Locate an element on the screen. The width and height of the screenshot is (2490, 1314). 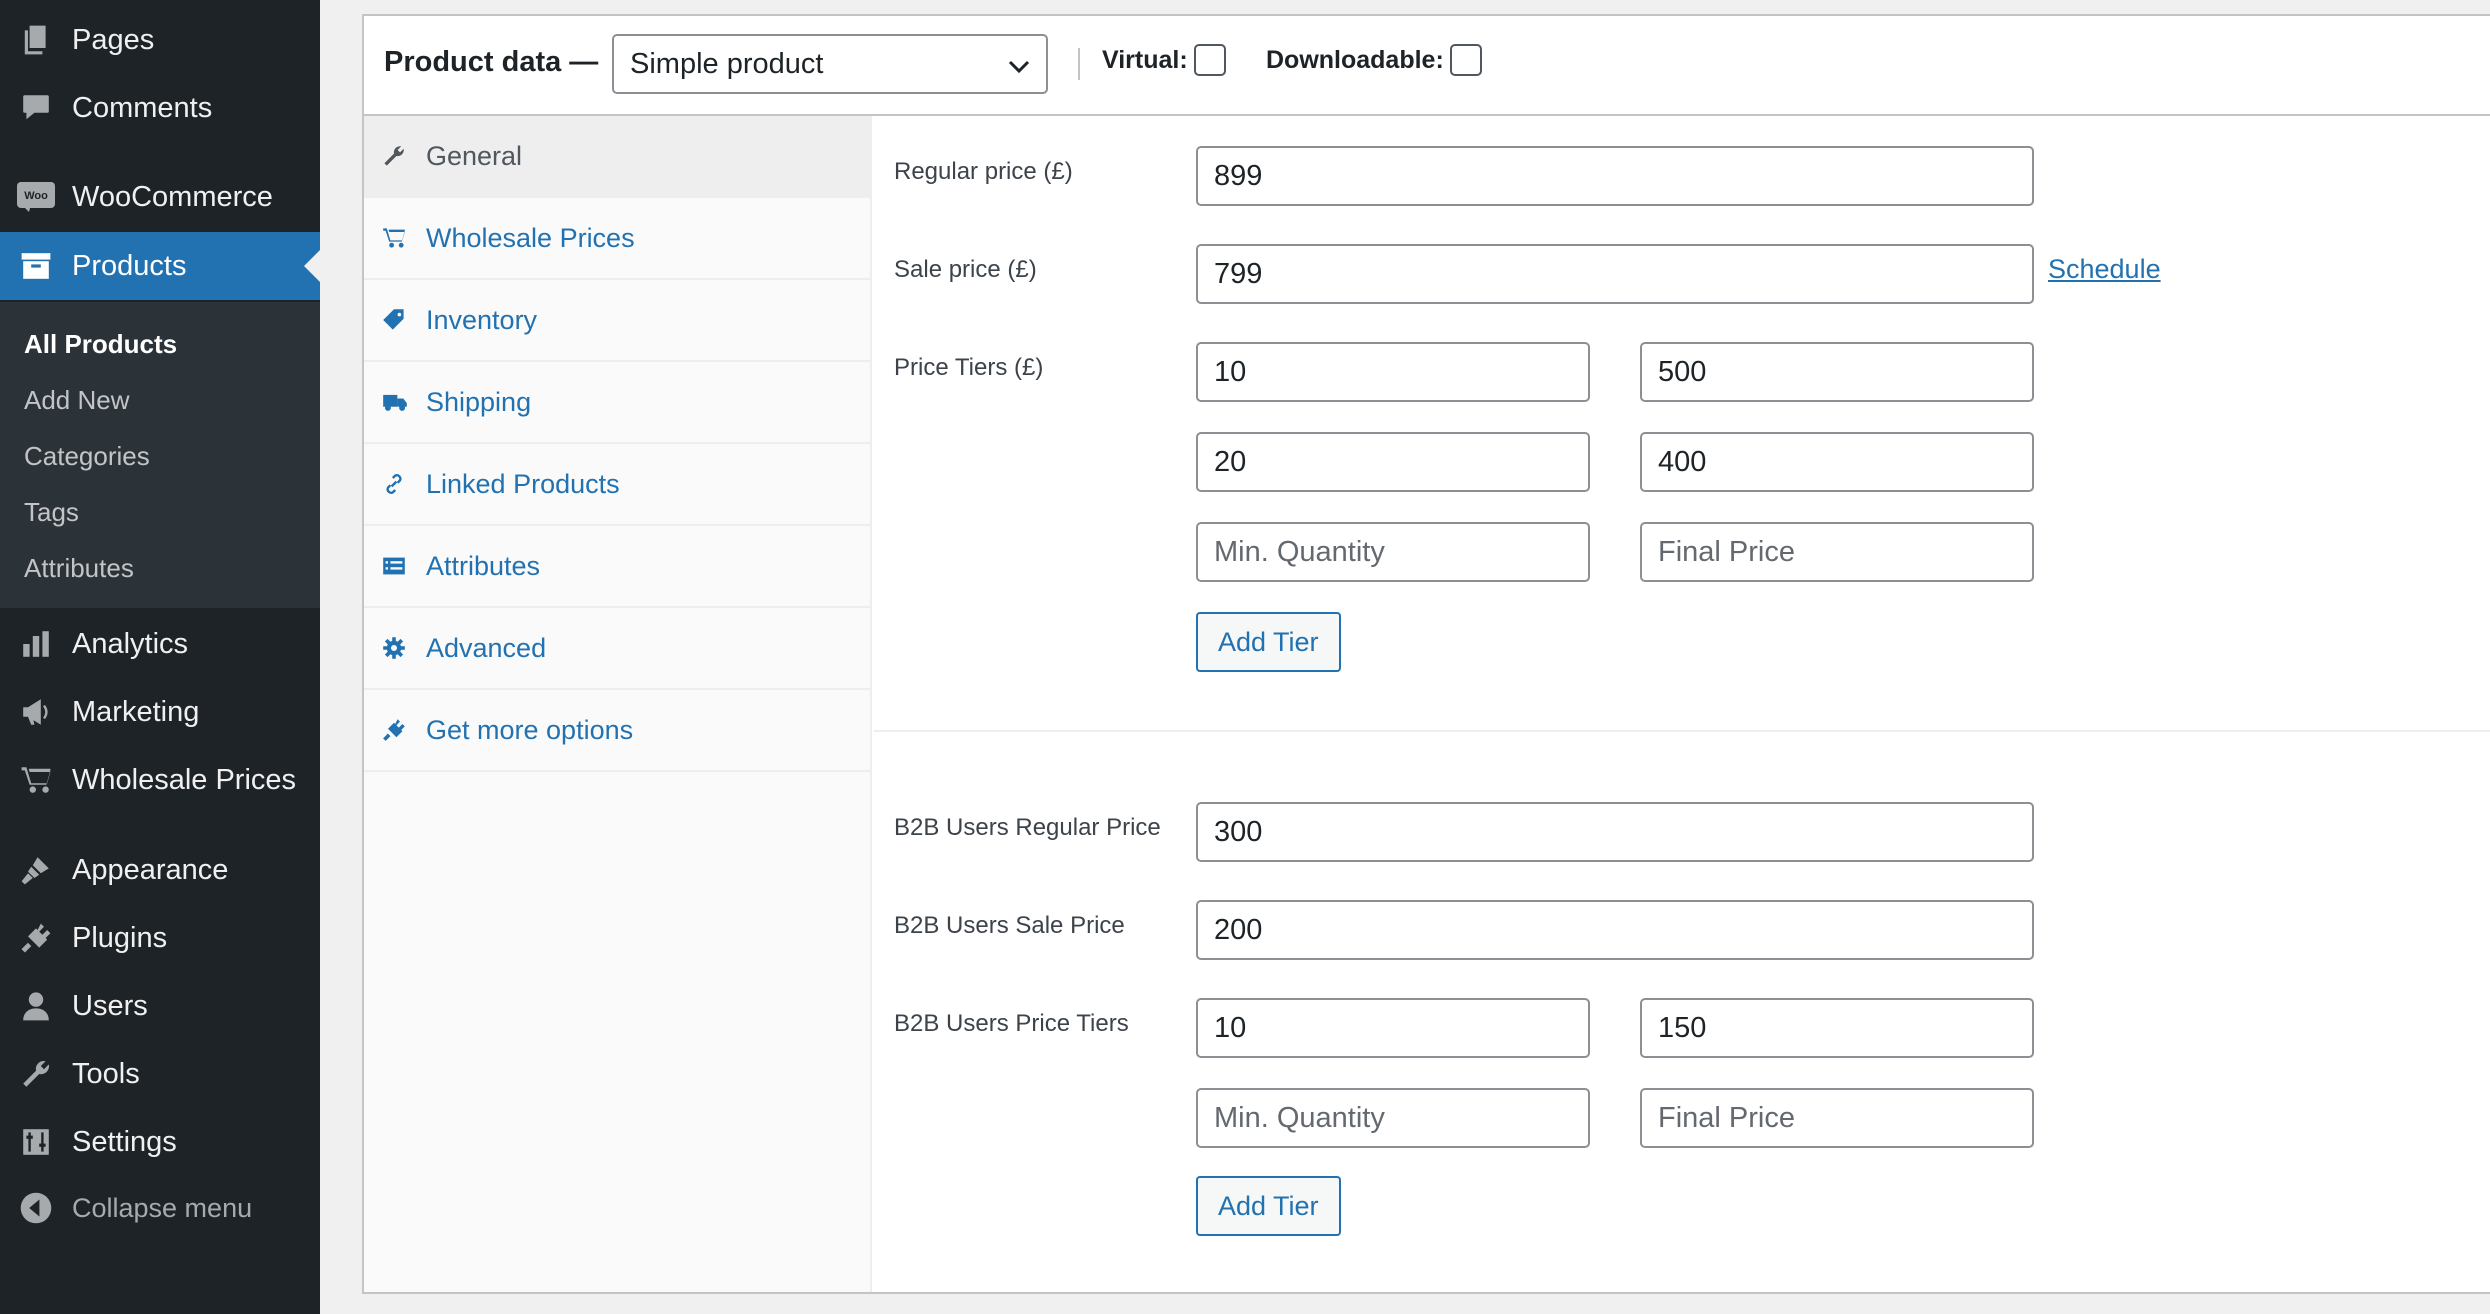
tab-wholesale-prices: Wholesale Prices is located at coordinates (617, 239).